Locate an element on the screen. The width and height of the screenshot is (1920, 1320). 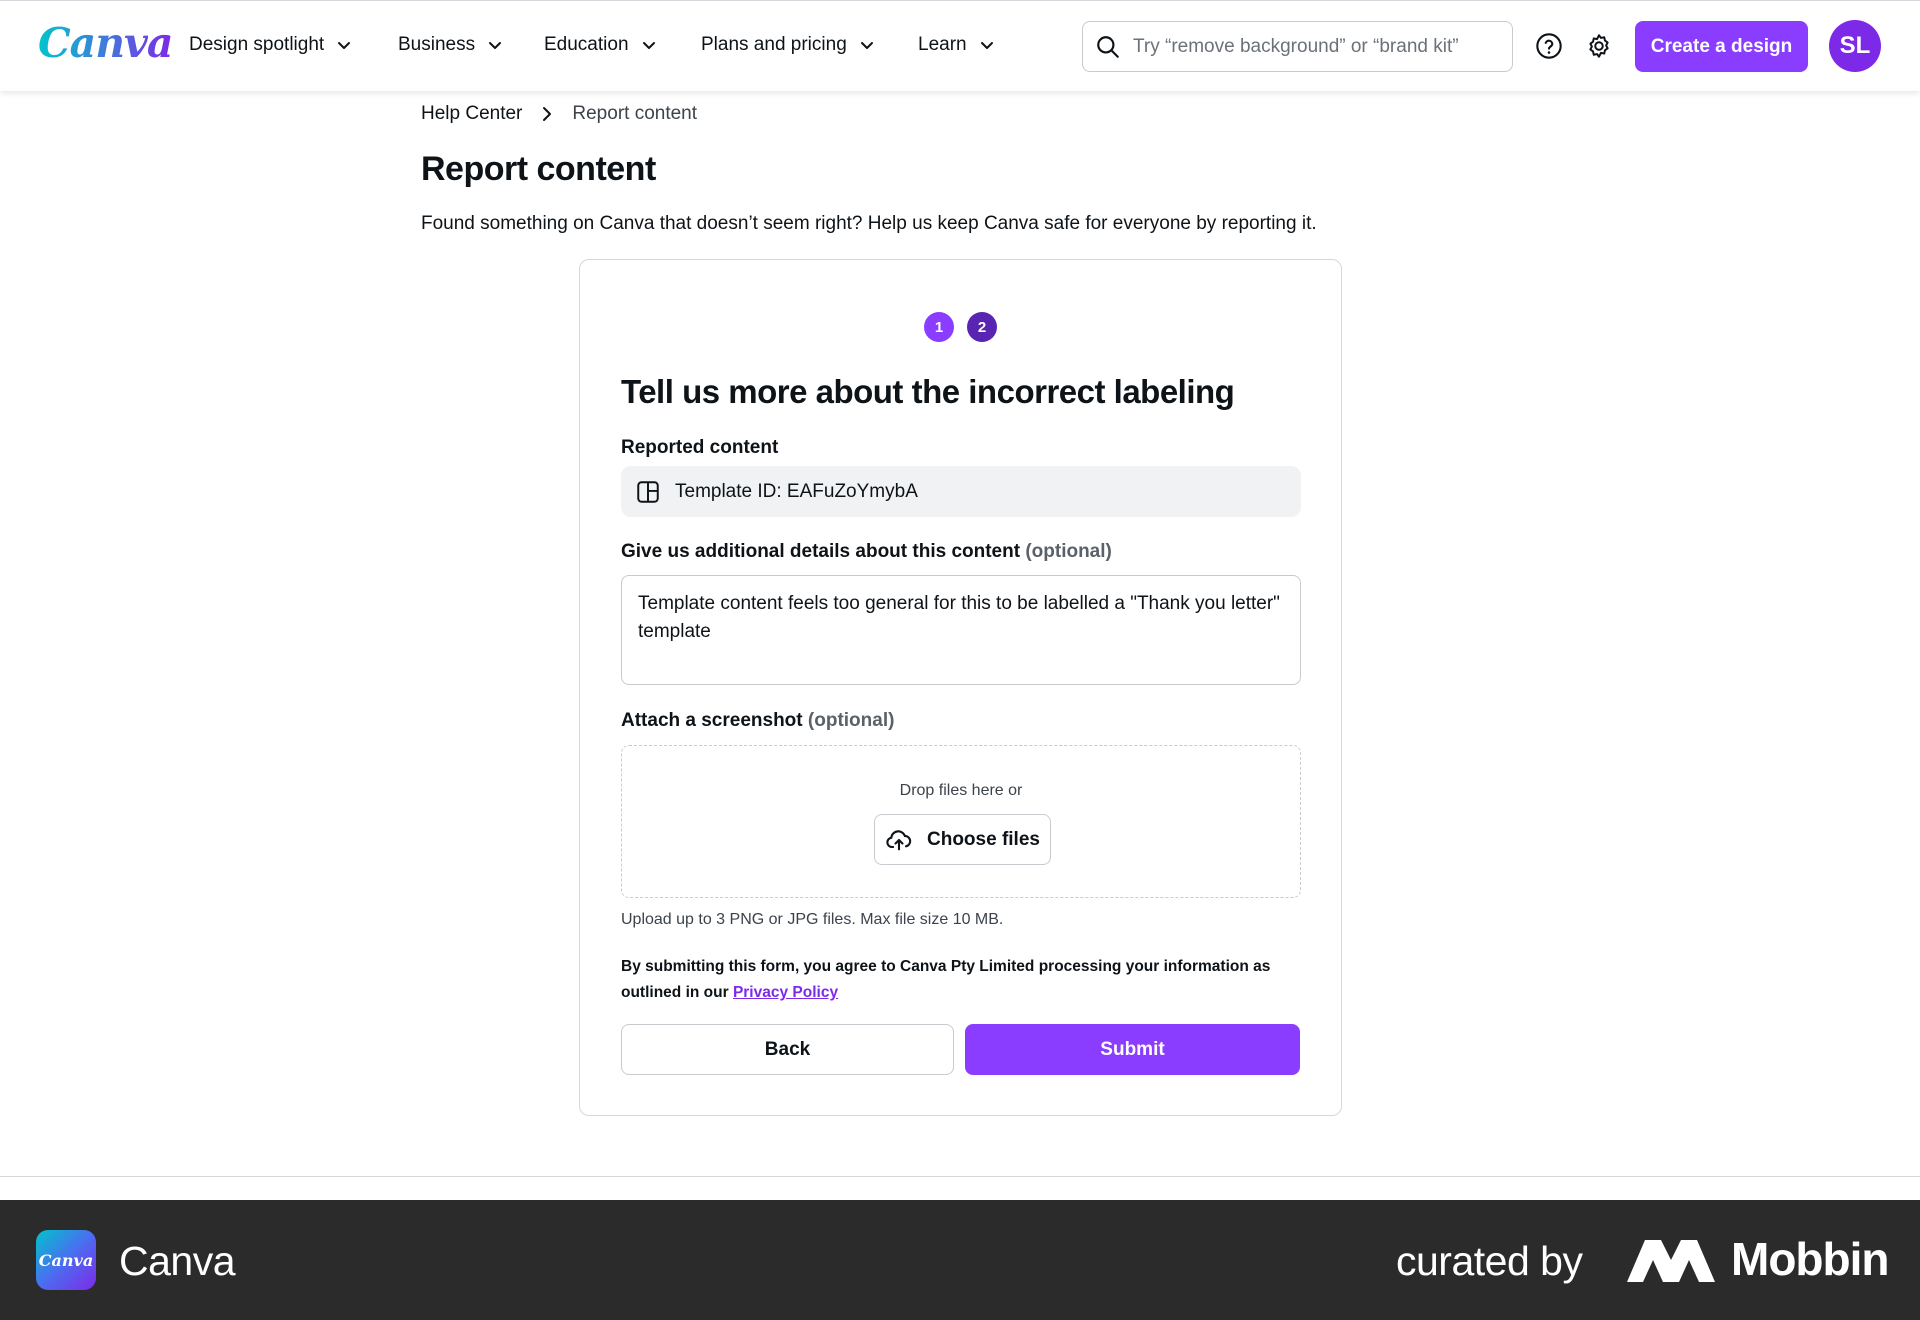
chevron-right-icon is located at coordinates (547, 114).